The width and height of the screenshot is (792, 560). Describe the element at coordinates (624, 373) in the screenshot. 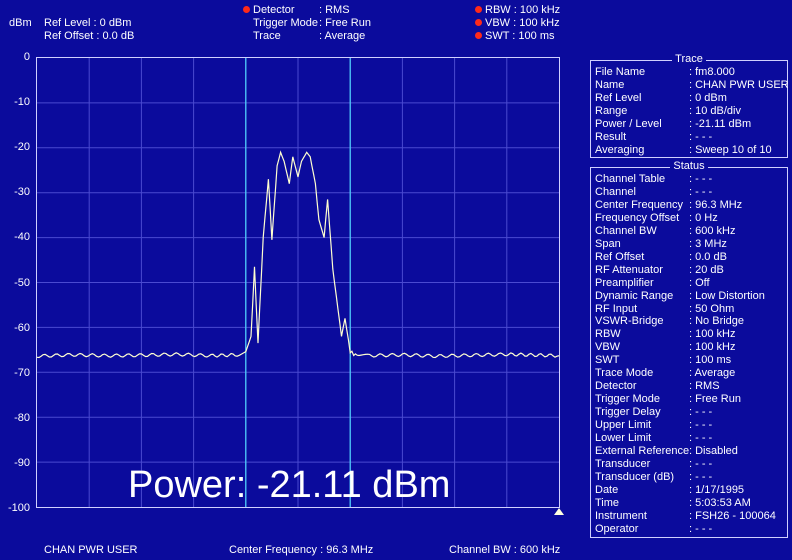

I see `info-row-key: Trace Mode` at that location.